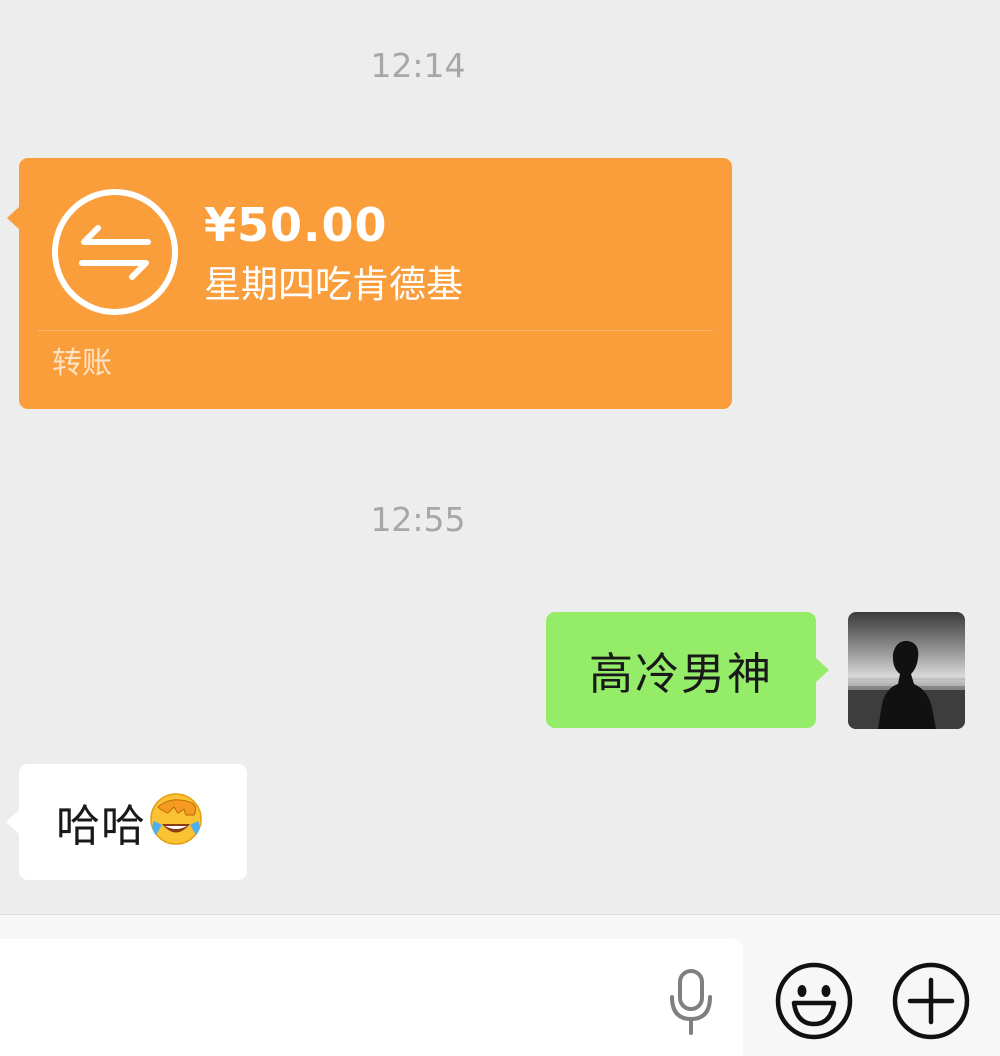 The image size is (1000, 1056). Describe the element at coordinates (333, 284) in the screenshot. I see `transfer-note: 星期四吃肯德基` at that location.